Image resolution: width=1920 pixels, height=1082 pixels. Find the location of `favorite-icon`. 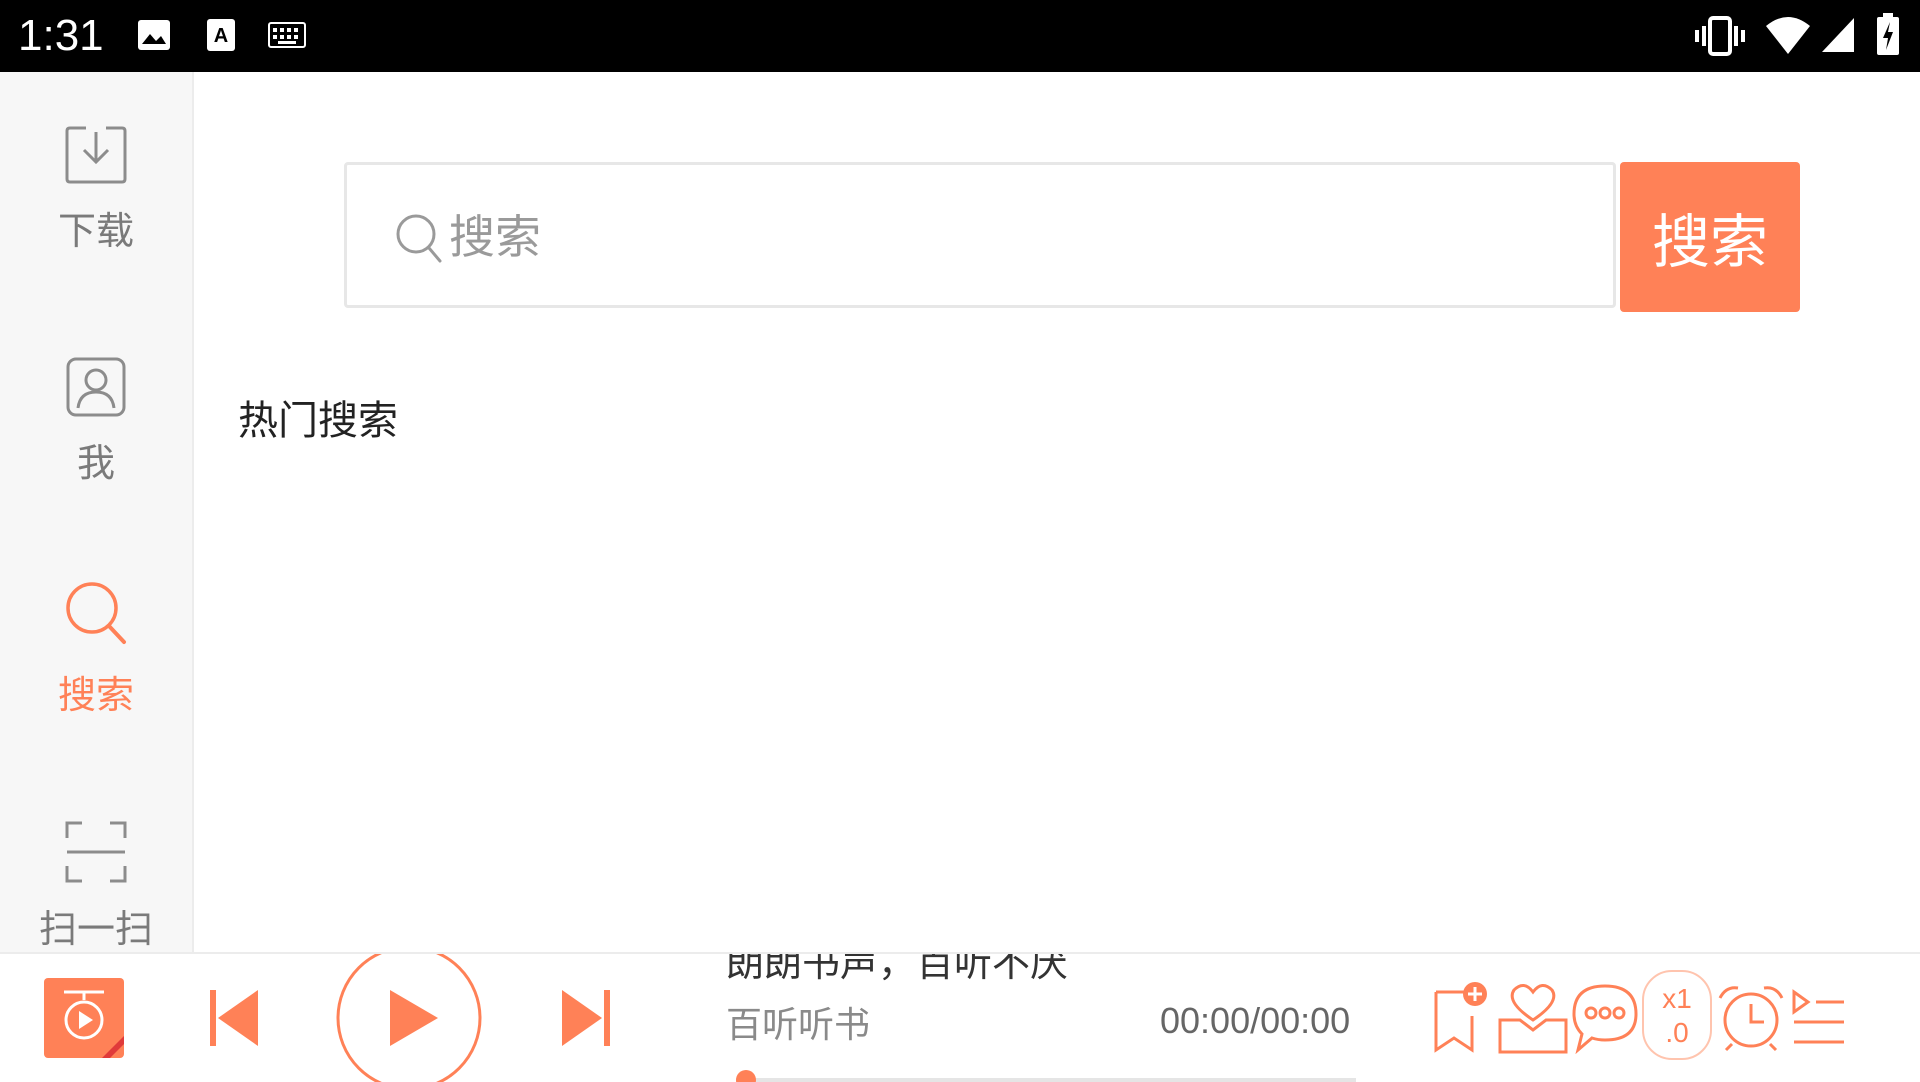

favorite-icon is located at coordinates (1533, 1018).